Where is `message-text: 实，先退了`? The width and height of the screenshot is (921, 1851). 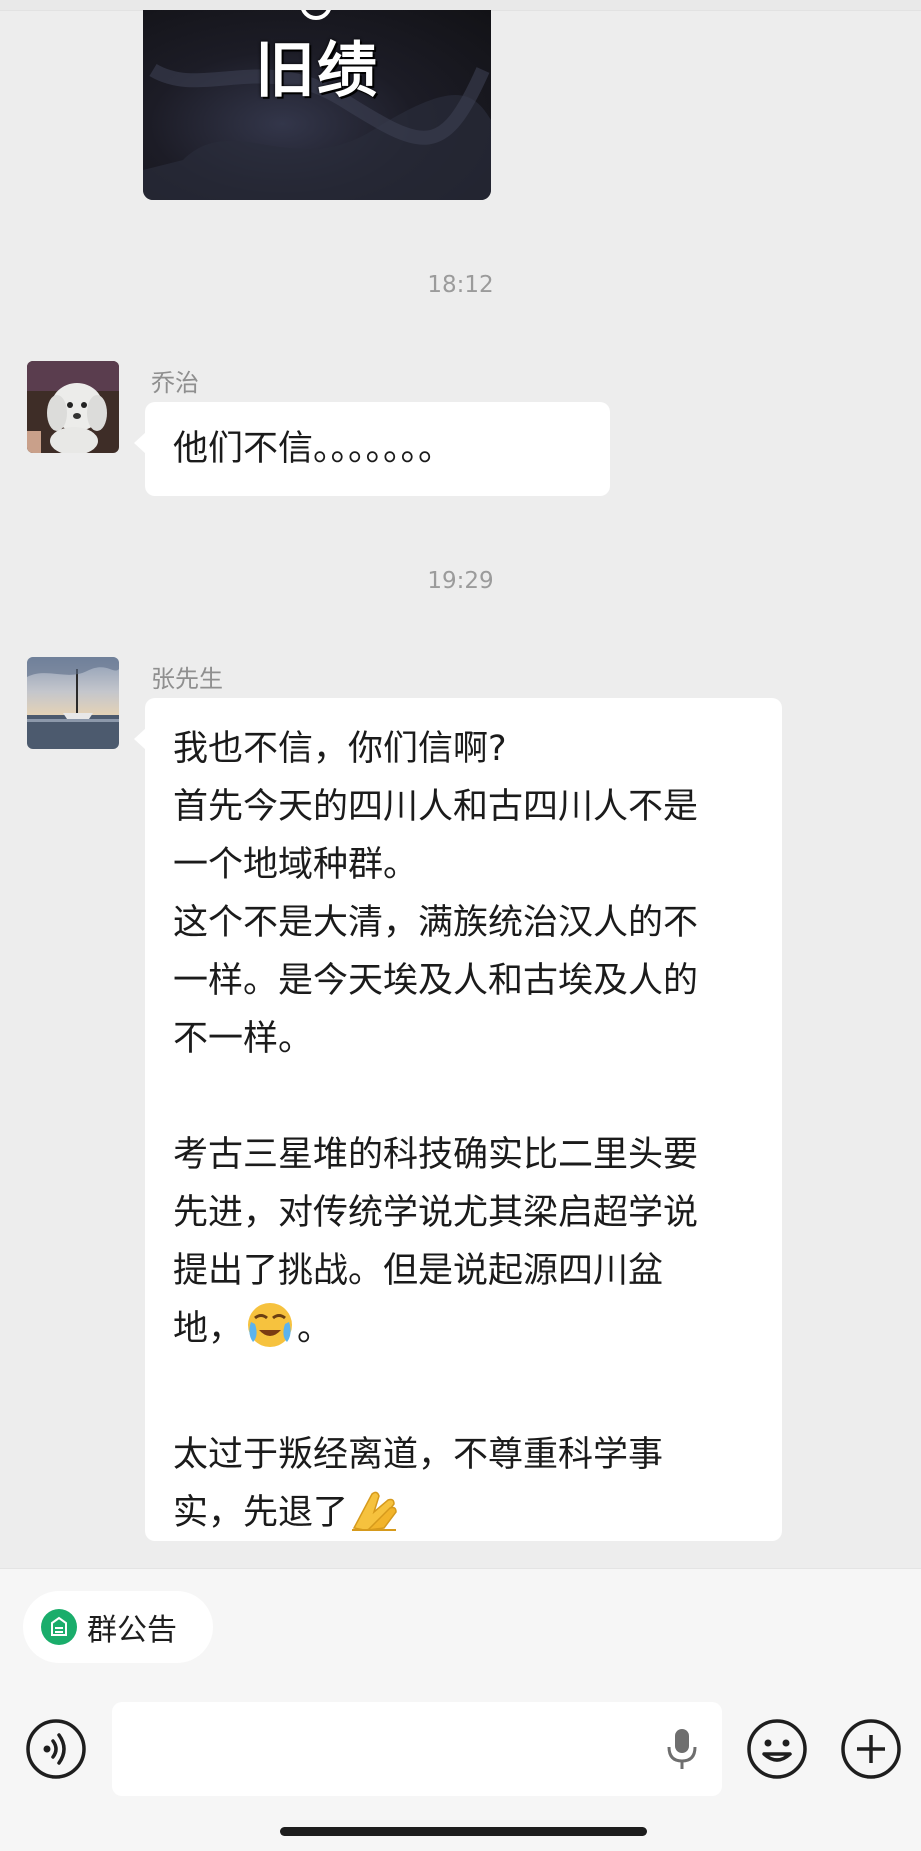
message-text: 实，先退了 is located at coordinates (261, 1513).